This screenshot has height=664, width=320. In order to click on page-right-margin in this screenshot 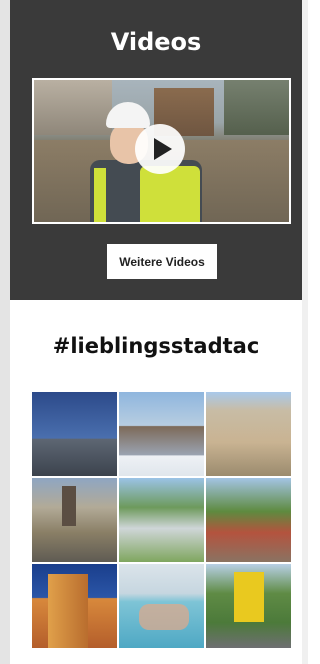, I will do `click(305, 332)`.